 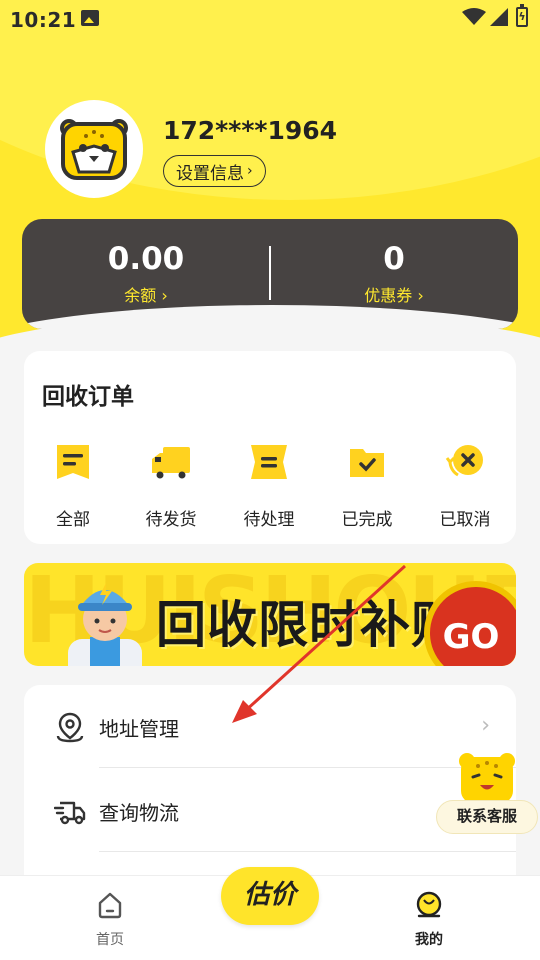 I want to click on menu-item-label: 地址管理, so click(x=139, y=729).